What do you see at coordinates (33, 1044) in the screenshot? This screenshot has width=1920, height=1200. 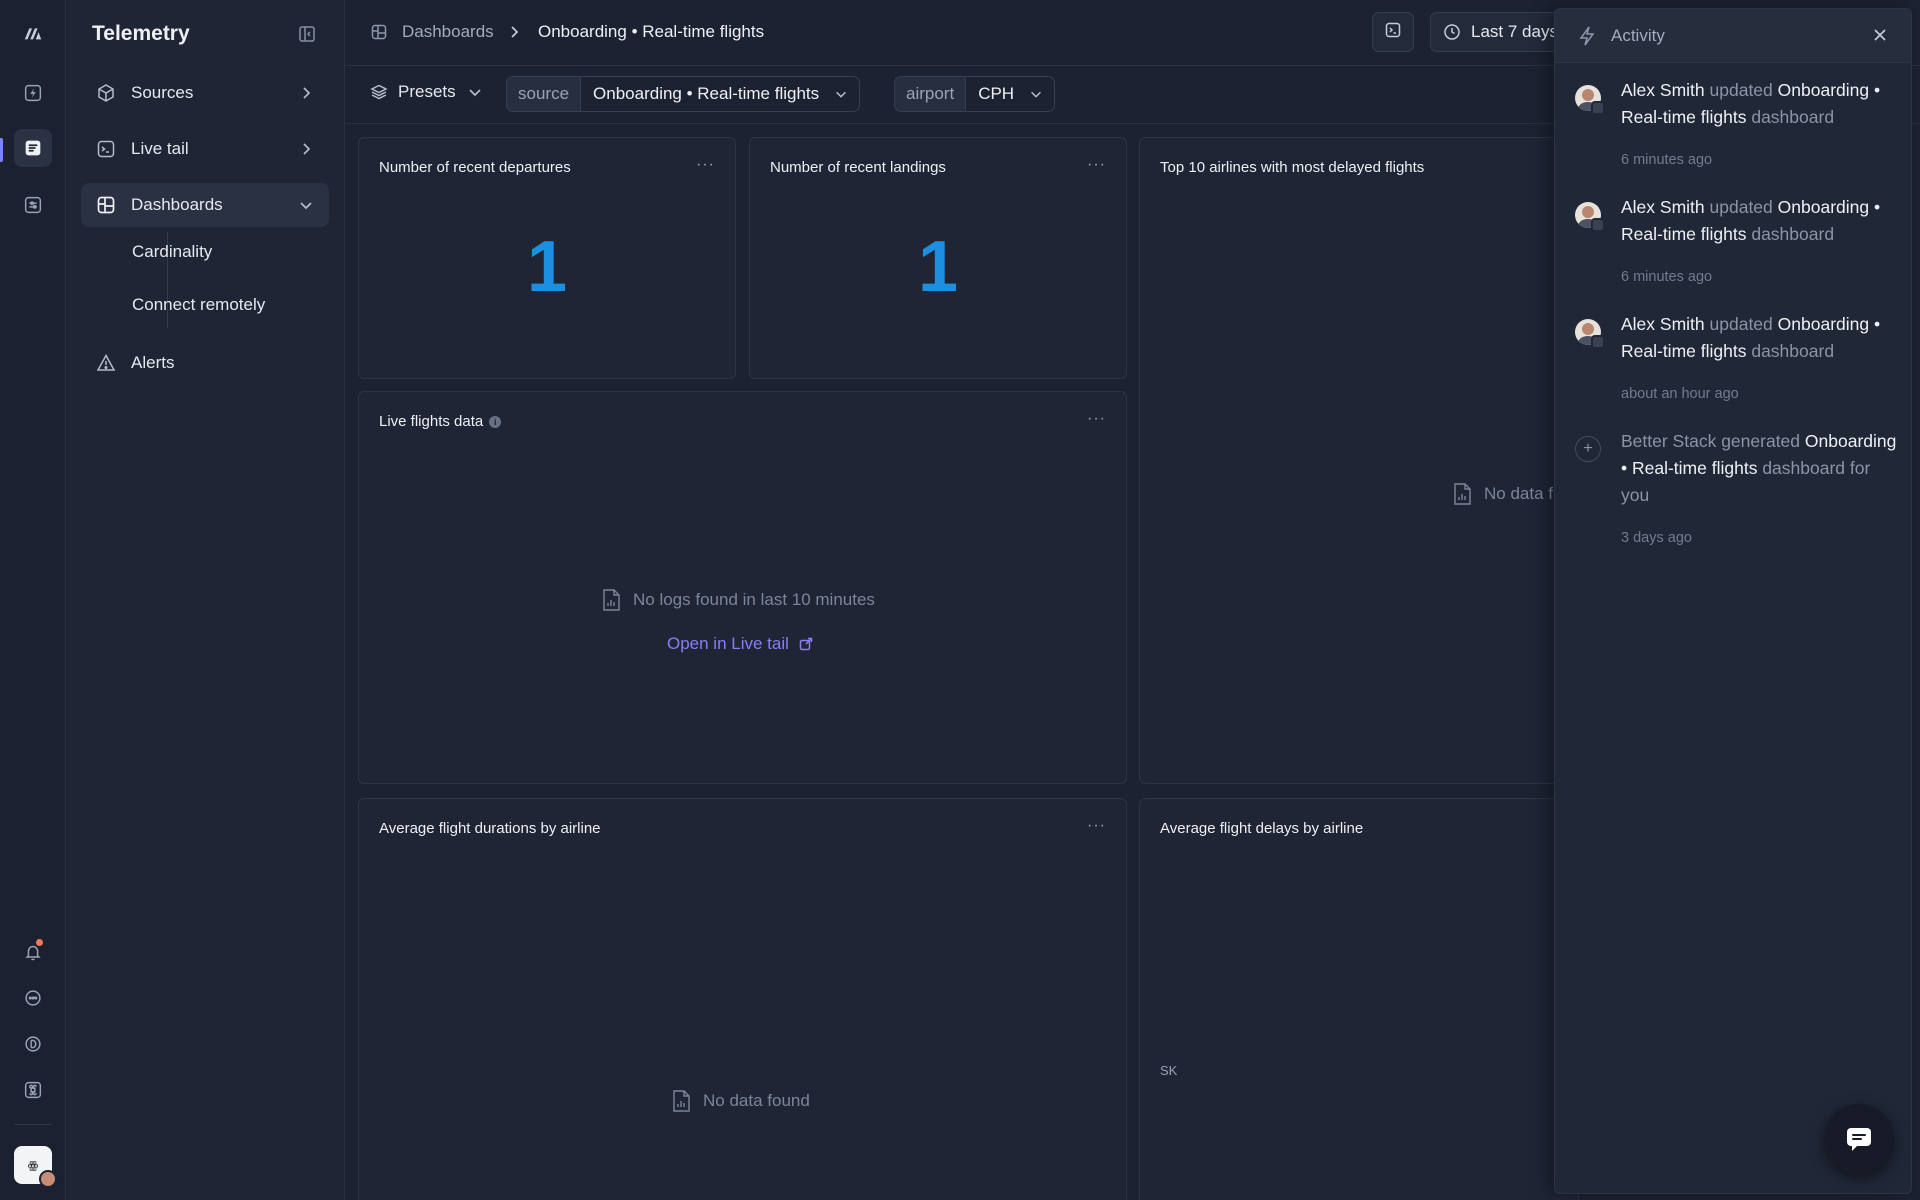 I see `docs-icon` at bounding box center [33, 1044].